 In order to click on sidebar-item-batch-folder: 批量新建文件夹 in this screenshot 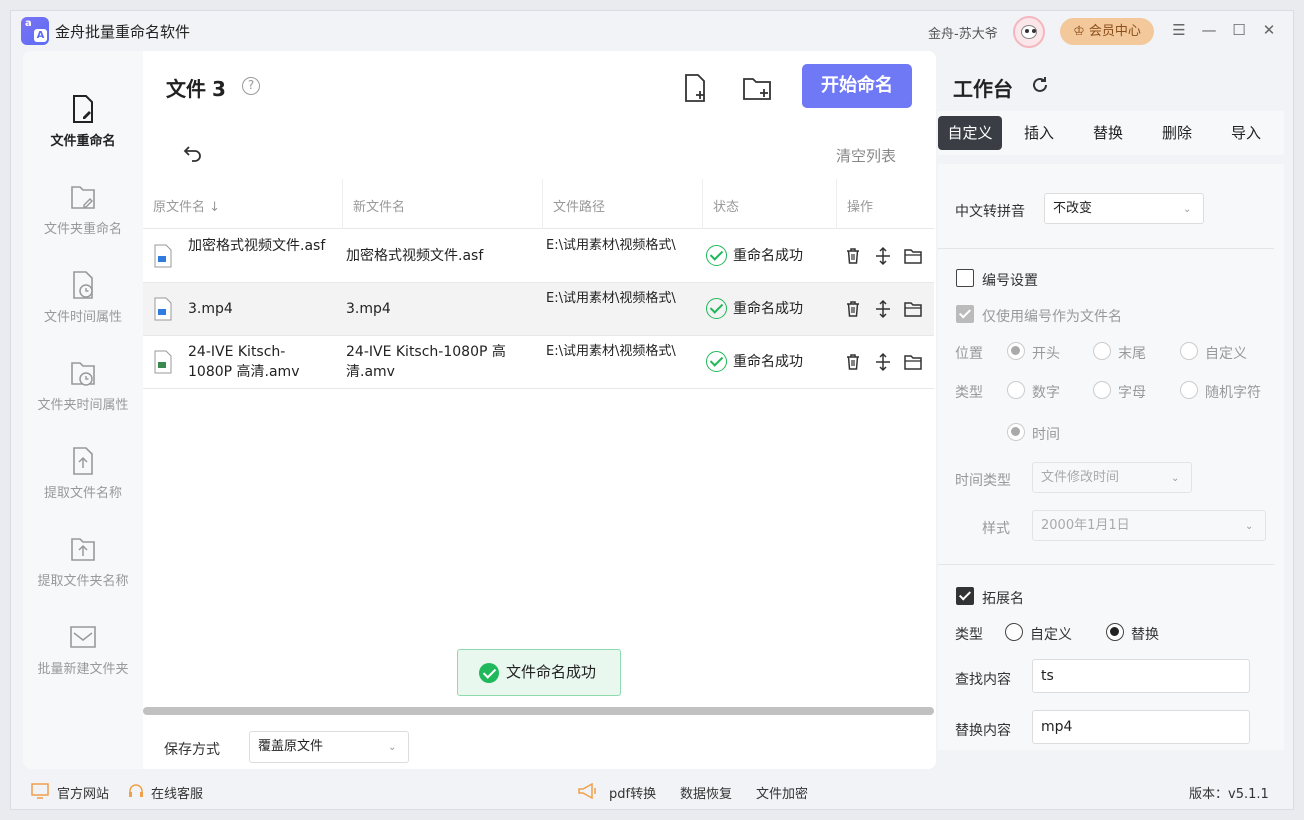, I will do `click(83, 661)`.